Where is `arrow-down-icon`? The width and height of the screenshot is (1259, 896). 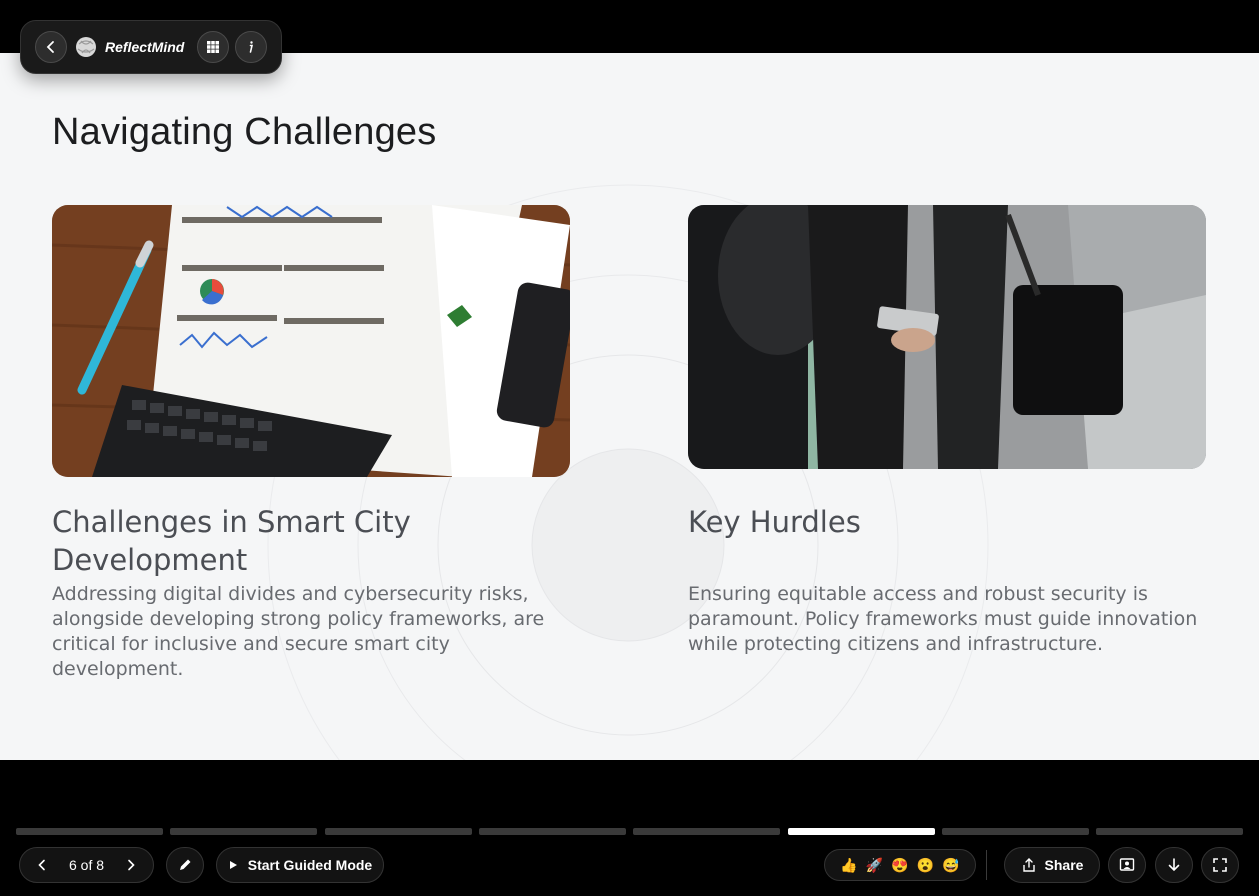
arrow-down-icon is located at coordinates (1174, 865).